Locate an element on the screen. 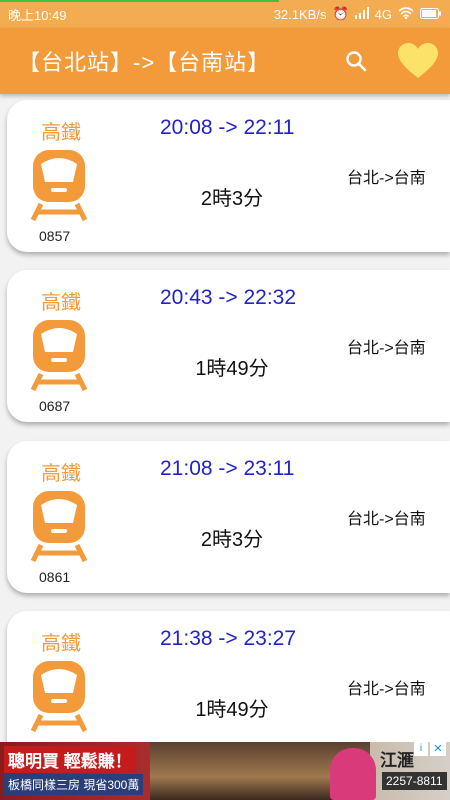 Image resolution: width=450 pixels, height=800 pixels. net-speed: 32.1KB/s is located at coordinates (300, 14).